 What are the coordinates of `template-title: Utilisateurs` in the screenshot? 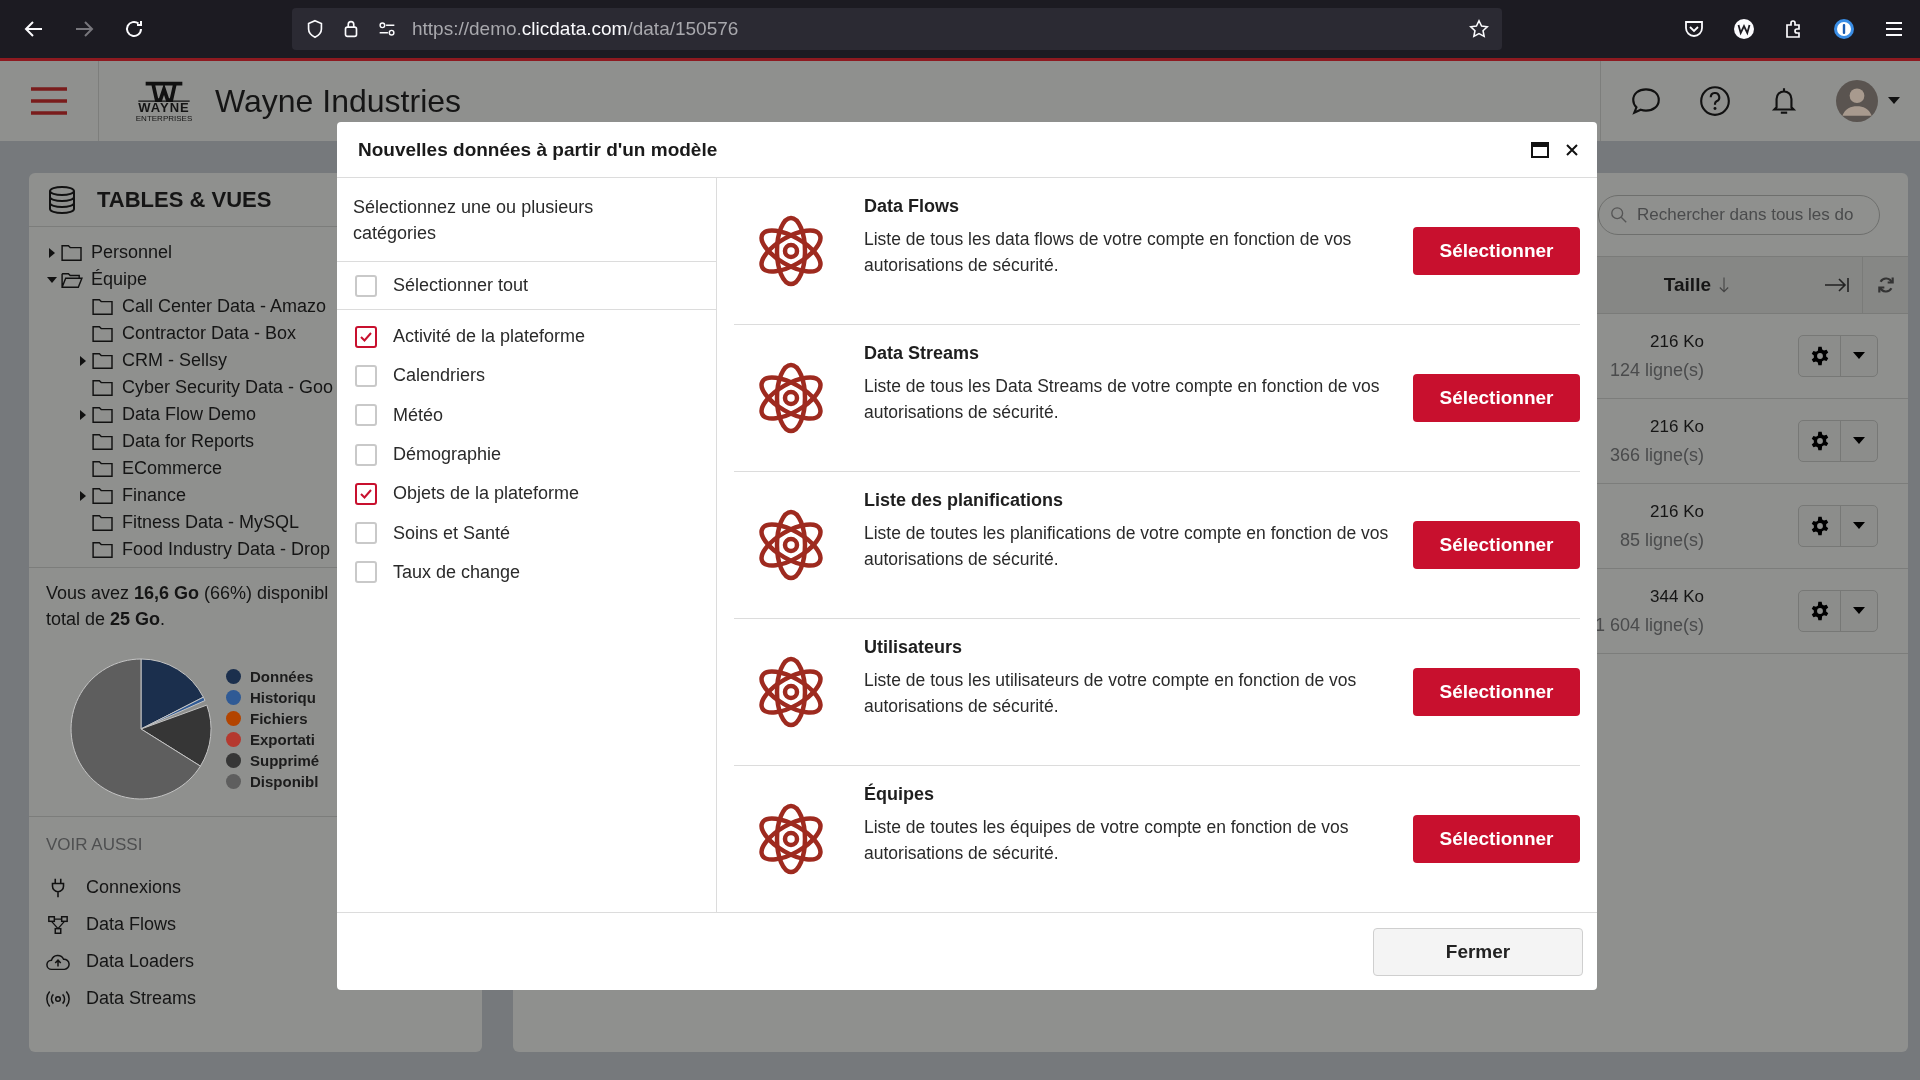 It's located at (914, 647).